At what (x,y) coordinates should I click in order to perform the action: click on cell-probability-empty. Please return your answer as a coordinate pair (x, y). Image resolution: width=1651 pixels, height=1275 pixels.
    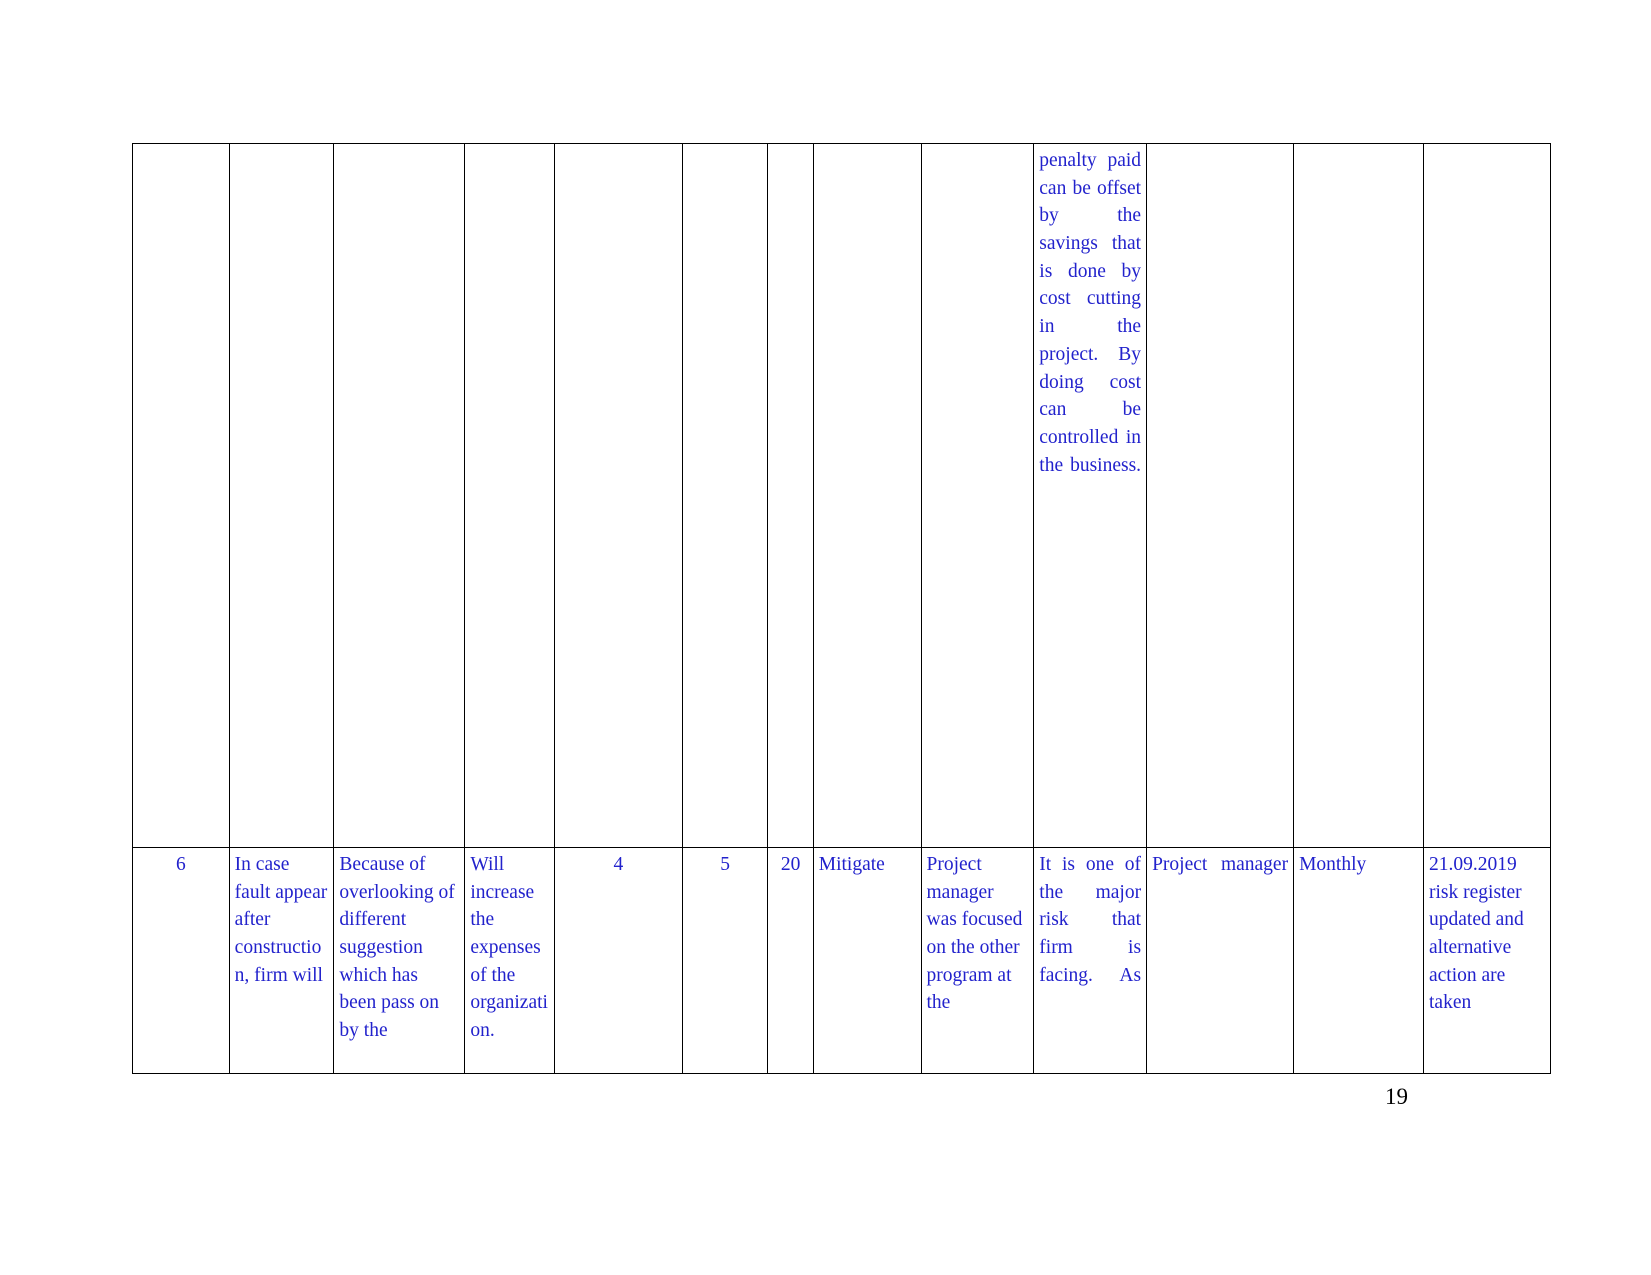
    Looking at the image, I should click on (618, 495).